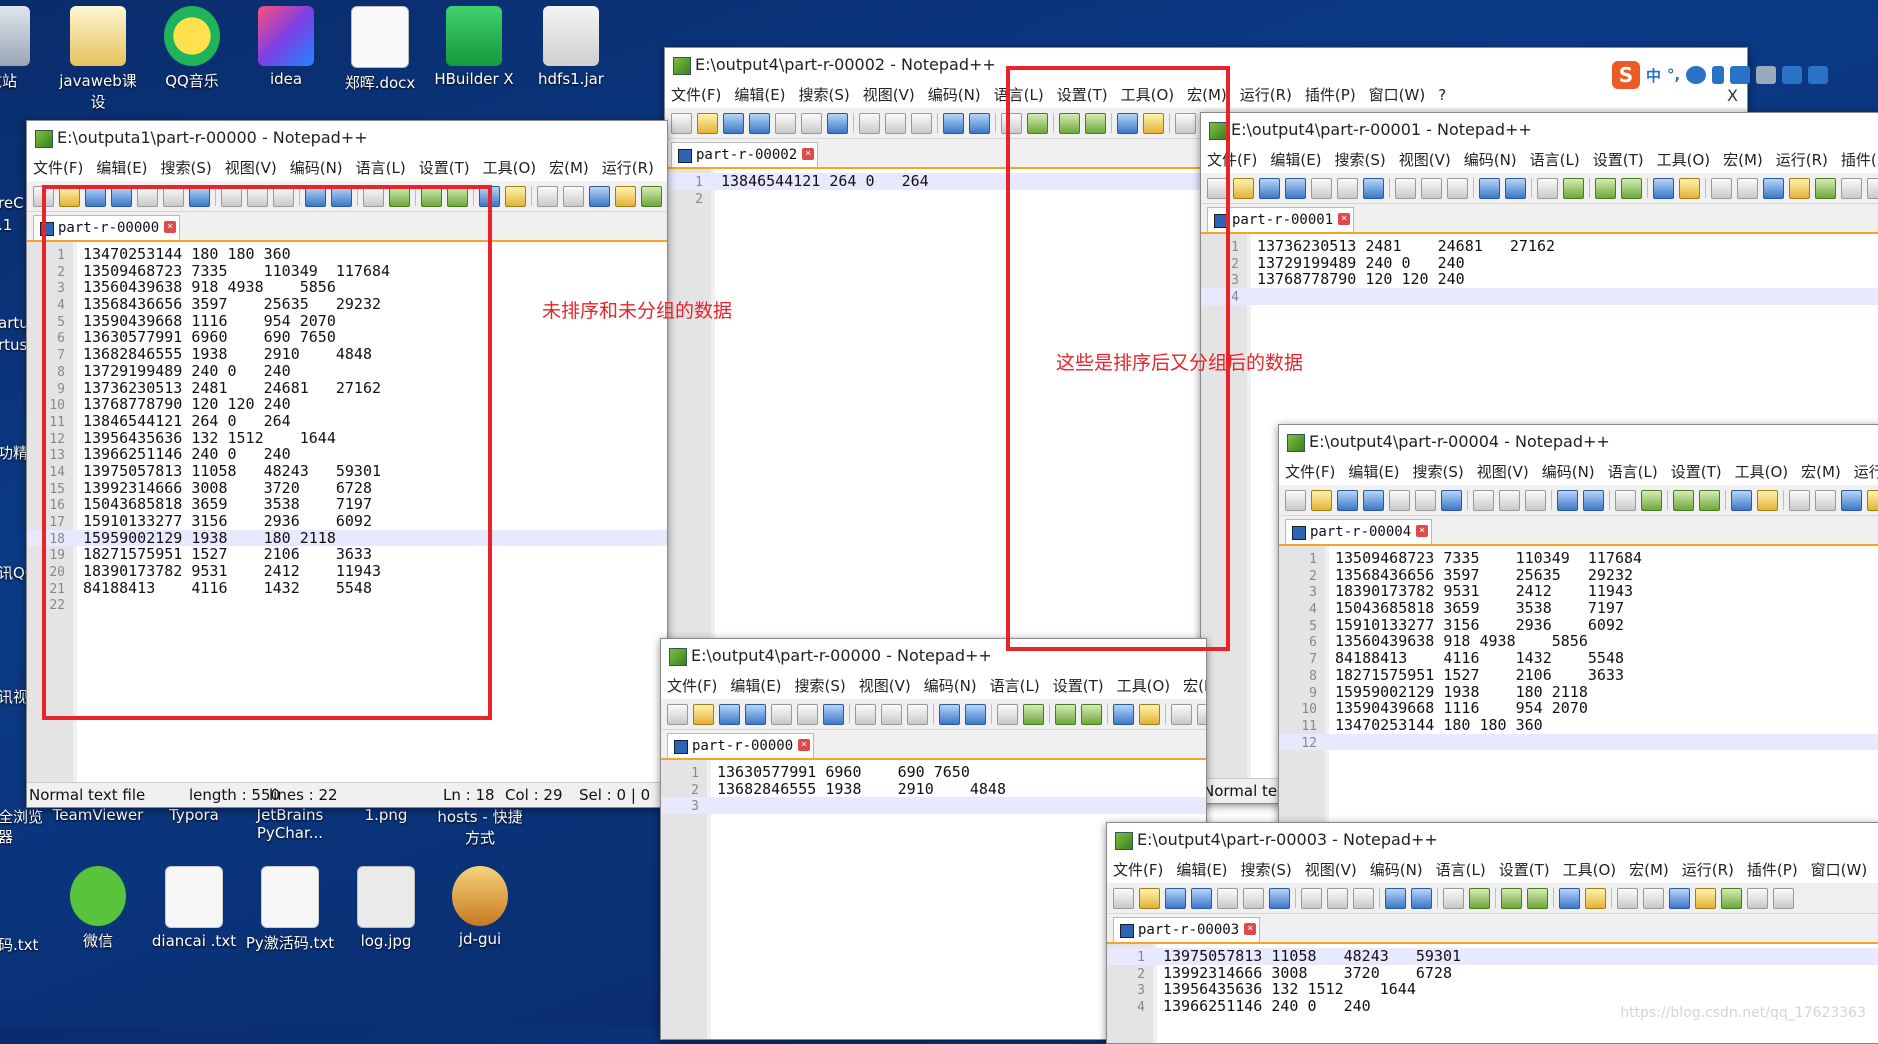 This screenshot has height=1044, width=1878. Describe the element at coordinates (1720, 75) in the screenshot. I see `ime-toolbar: S 中 °,` at that location.